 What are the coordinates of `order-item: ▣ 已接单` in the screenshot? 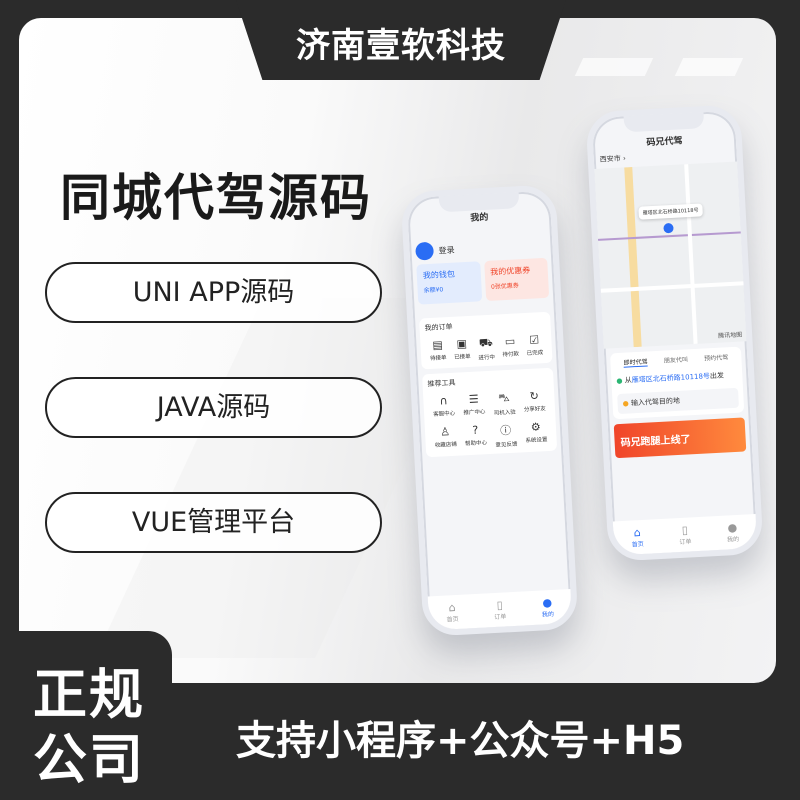 It's located at (462, 350).